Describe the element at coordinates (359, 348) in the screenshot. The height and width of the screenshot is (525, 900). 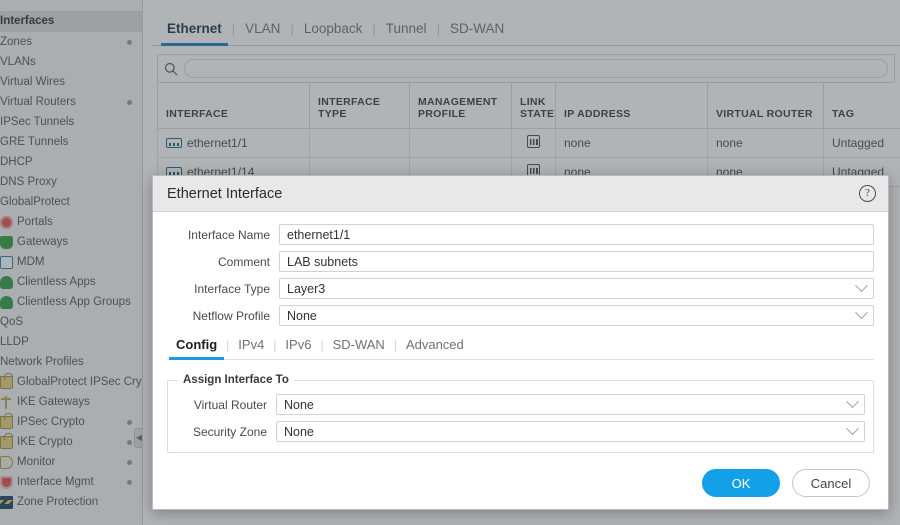
I see `dialog-tab-sd-wan: SD-WAN` at that location.